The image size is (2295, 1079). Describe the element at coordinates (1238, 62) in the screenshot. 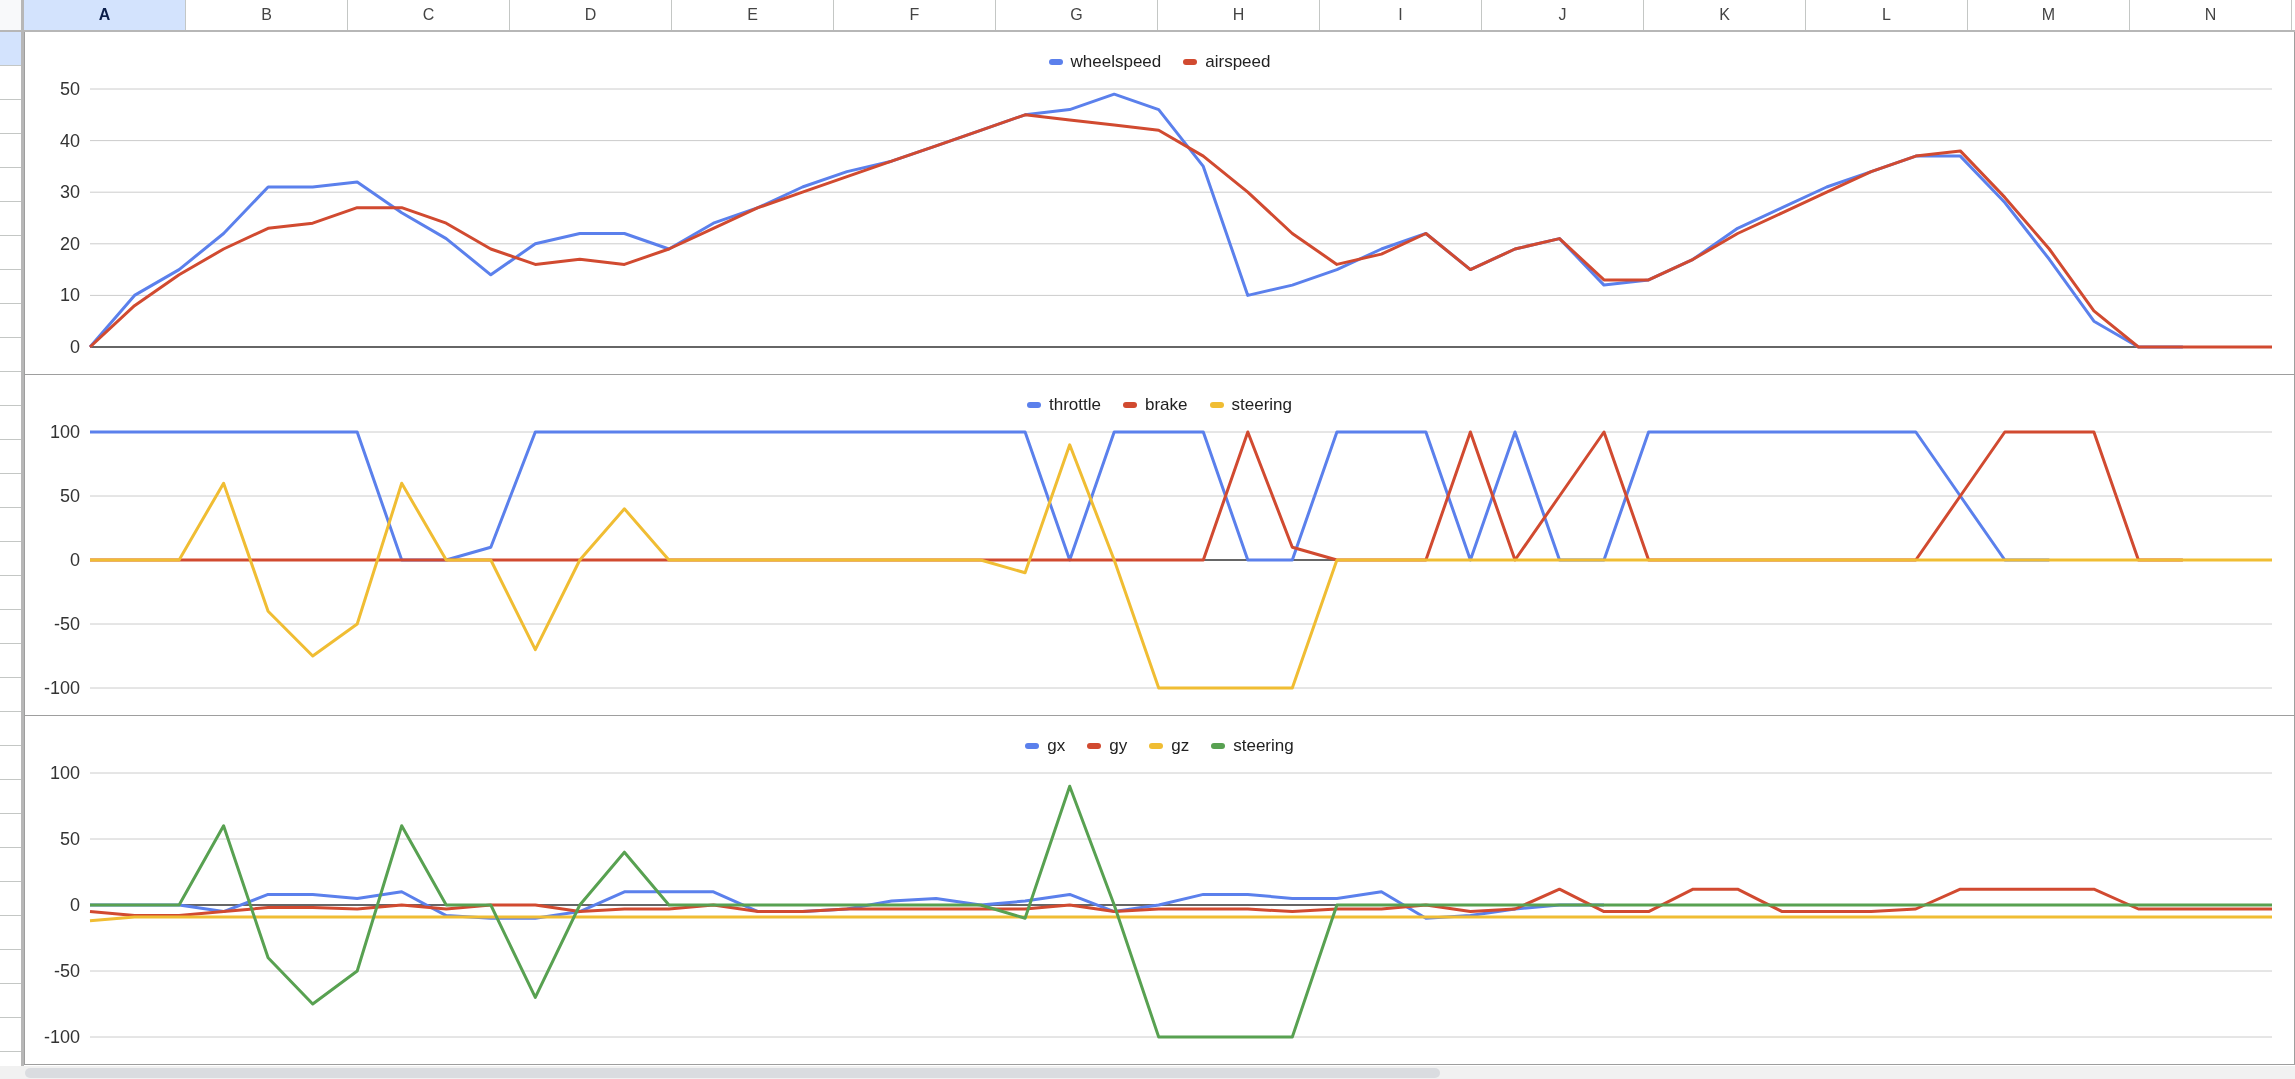

I see `legend-label: airspeed` at that location.